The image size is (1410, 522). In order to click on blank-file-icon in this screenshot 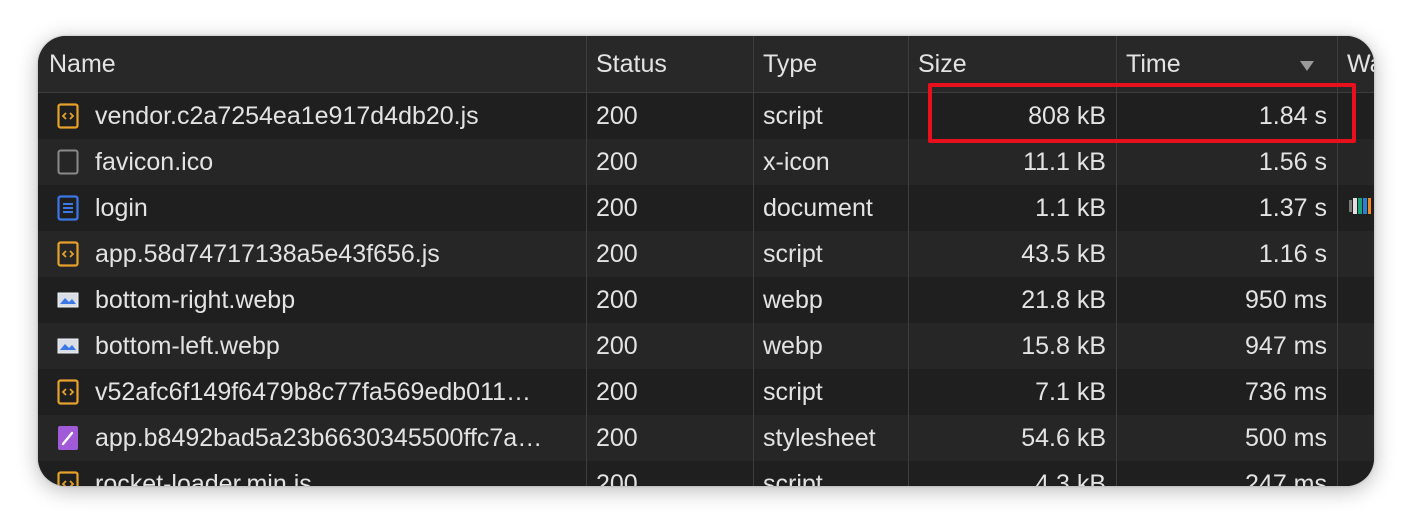, I will do `click(68, 162)`.